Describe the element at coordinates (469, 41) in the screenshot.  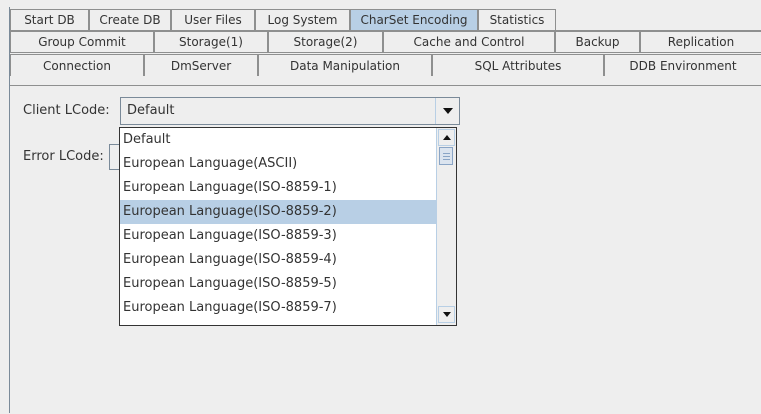
I see `tab-cache-and-control: Cache and Control` at that location.